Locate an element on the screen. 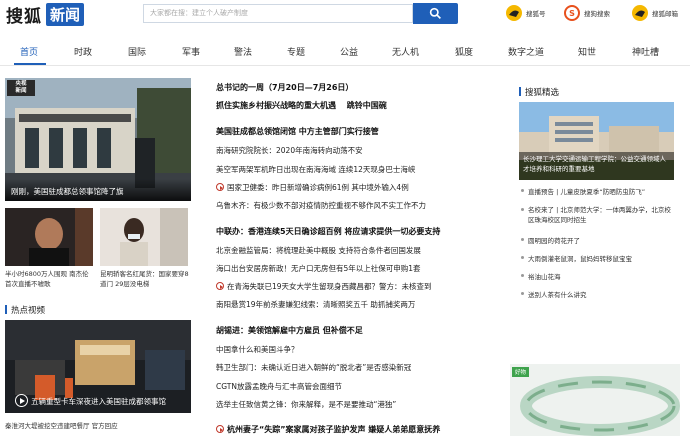 This screenshot has width=690, height=436. main-nav: 首页 时政 国际 军事 警法 专题 公益 无人机 狐度 数字之道 知世 神吐槽 is located at coordinates (345, 52).